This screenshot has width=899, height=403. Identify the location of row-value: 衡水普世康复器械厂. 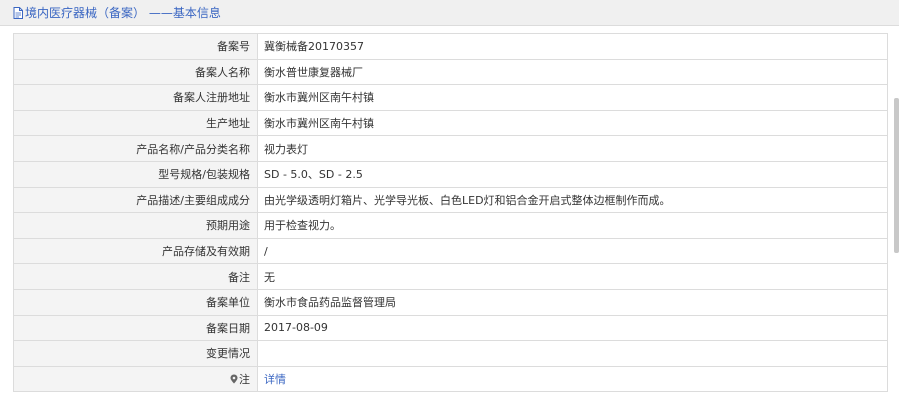
(572, 72).